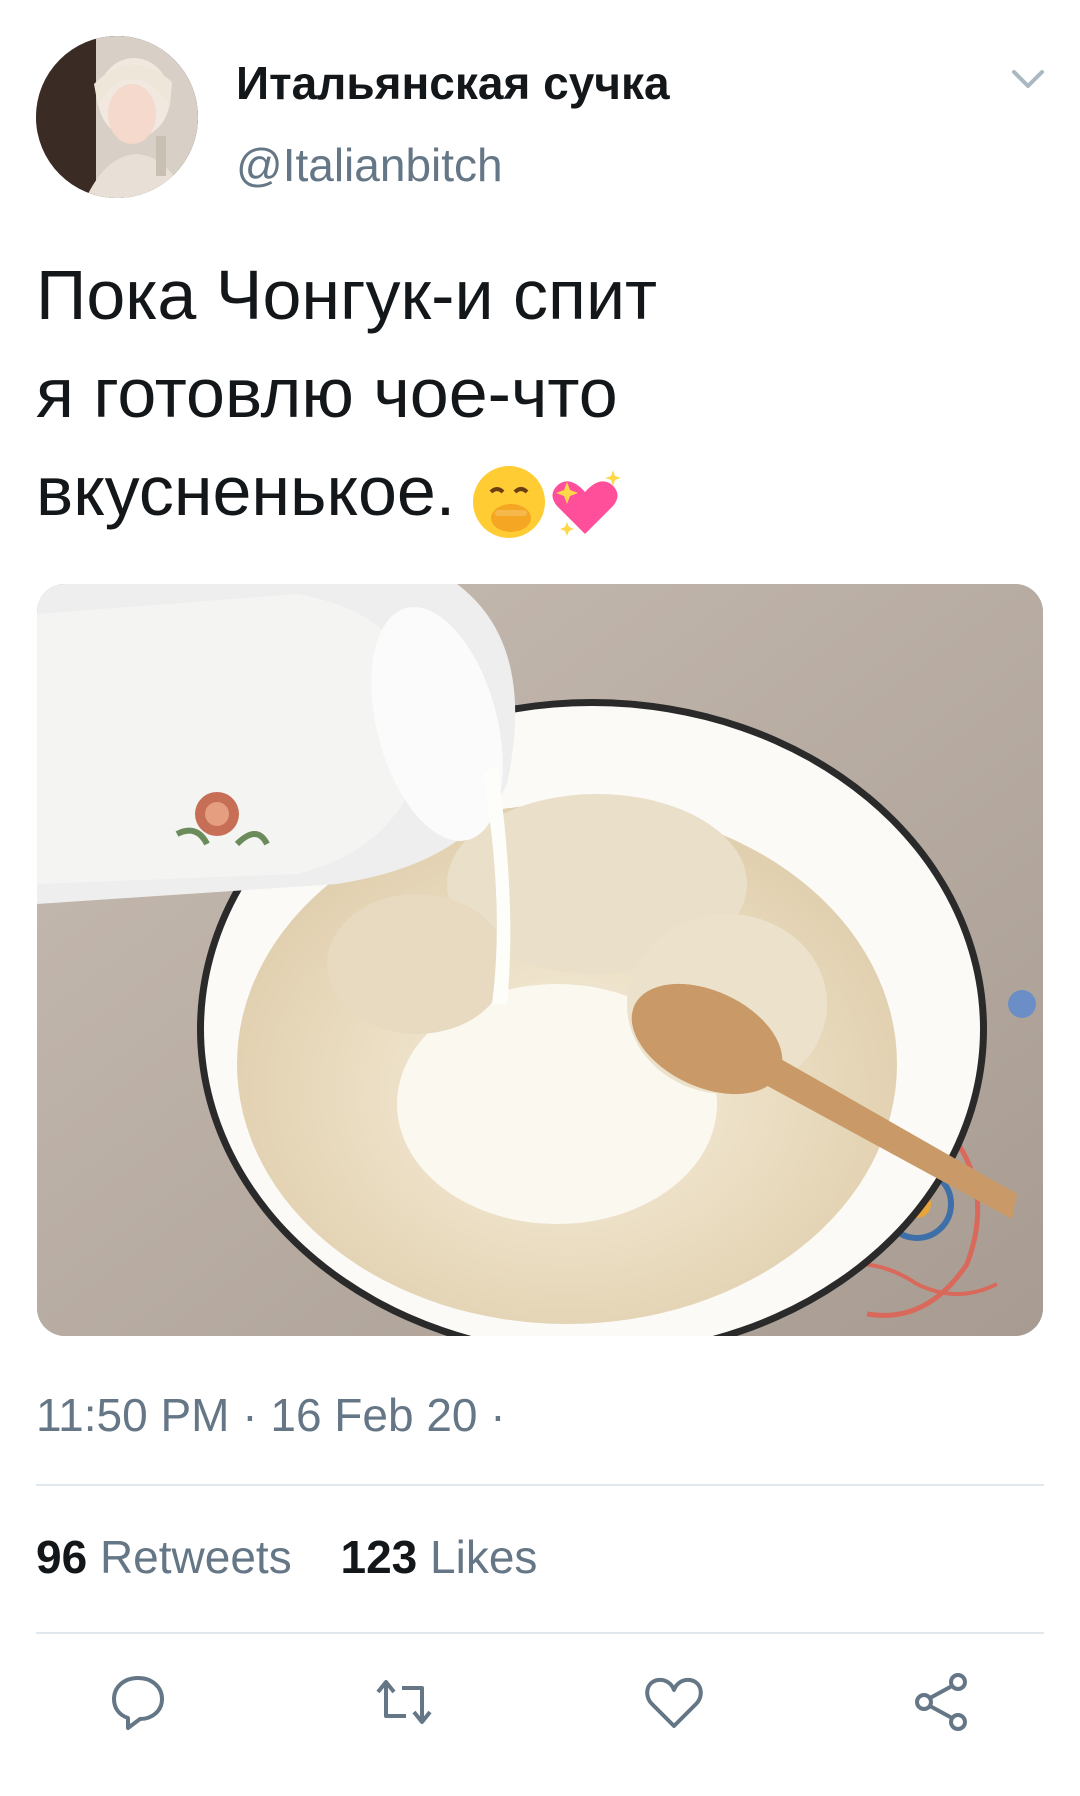 This screenshot has width=1080, height=1796. I want to click on likes-stat: 123 Likes, so click(438, 1557).